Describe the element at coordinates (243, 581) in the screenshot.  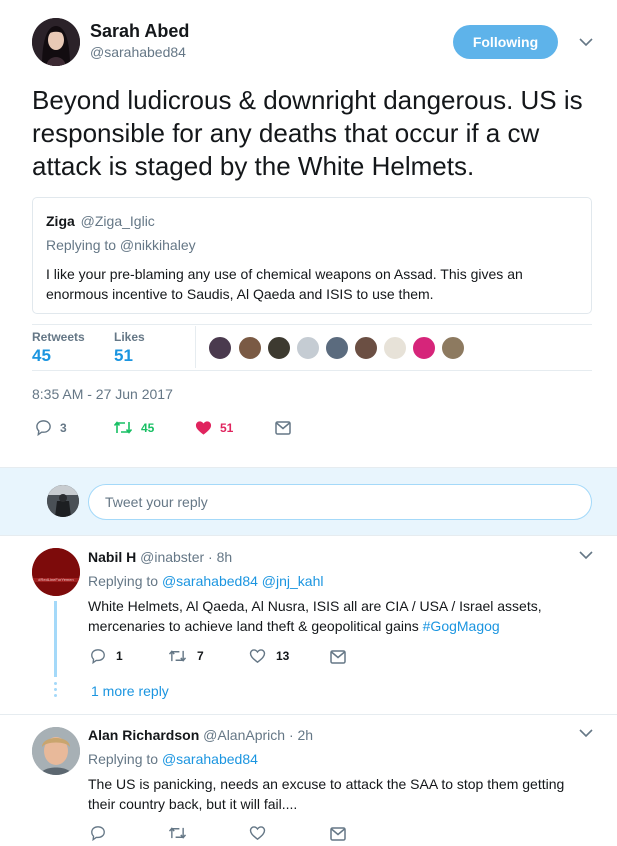
I see `replying-to-users: @sarahabed84 @jnj_kahl` at that location.